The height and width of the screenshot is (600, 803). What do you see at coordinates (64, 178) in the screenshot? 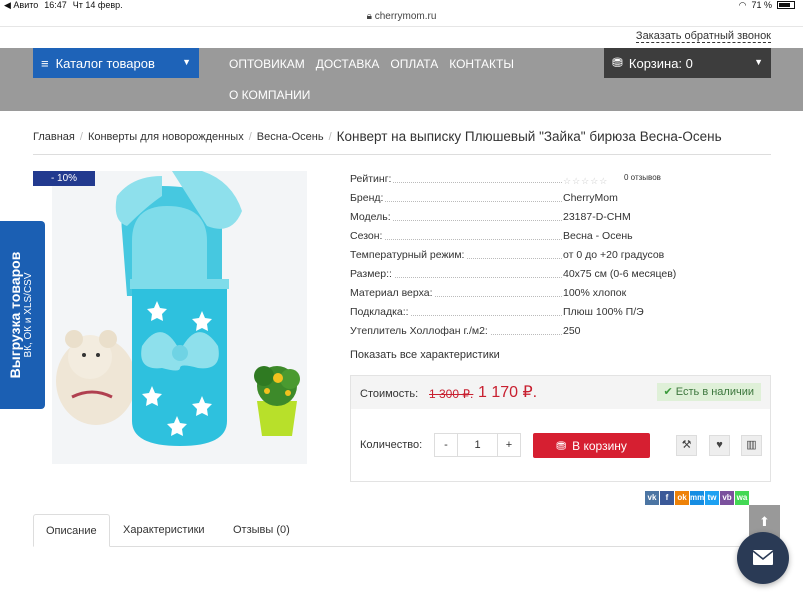
I see `discount-badge: - 10%` at bounding box center [64, 178].